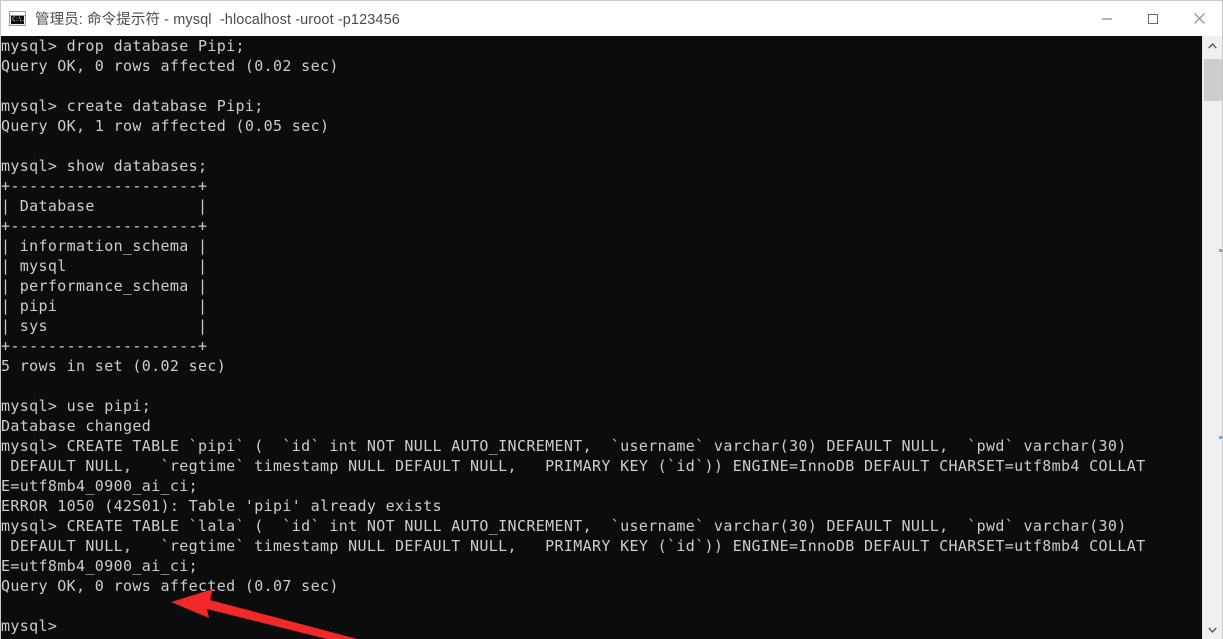 The height and width of the screenshot is (639, 1223). What do you see at coordinates (170, 586) in the screenshot?
I see `terminal-line: Query OK, 0 rows affected (0.07 sec)` at bounding box center [170, 586].